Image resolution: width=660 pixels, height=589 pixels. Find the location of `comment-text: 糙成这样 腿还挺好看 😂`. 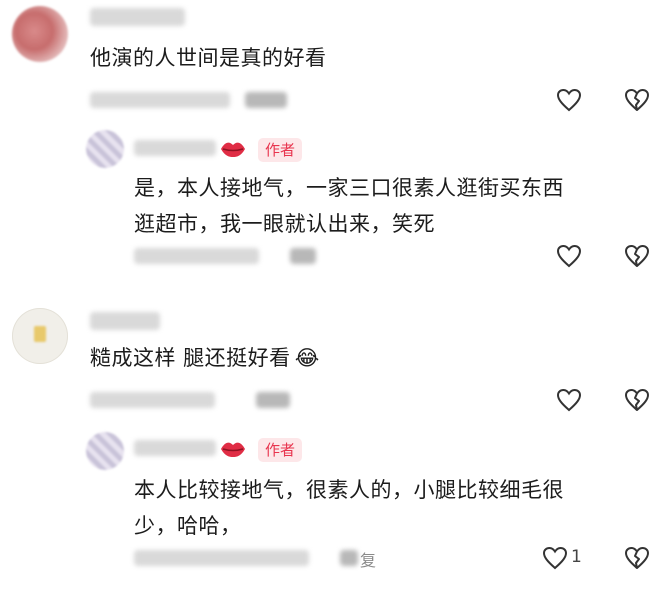

comment-text: 糙成这样 腿还挺好看 😂 is located at coordinates (205, 358).